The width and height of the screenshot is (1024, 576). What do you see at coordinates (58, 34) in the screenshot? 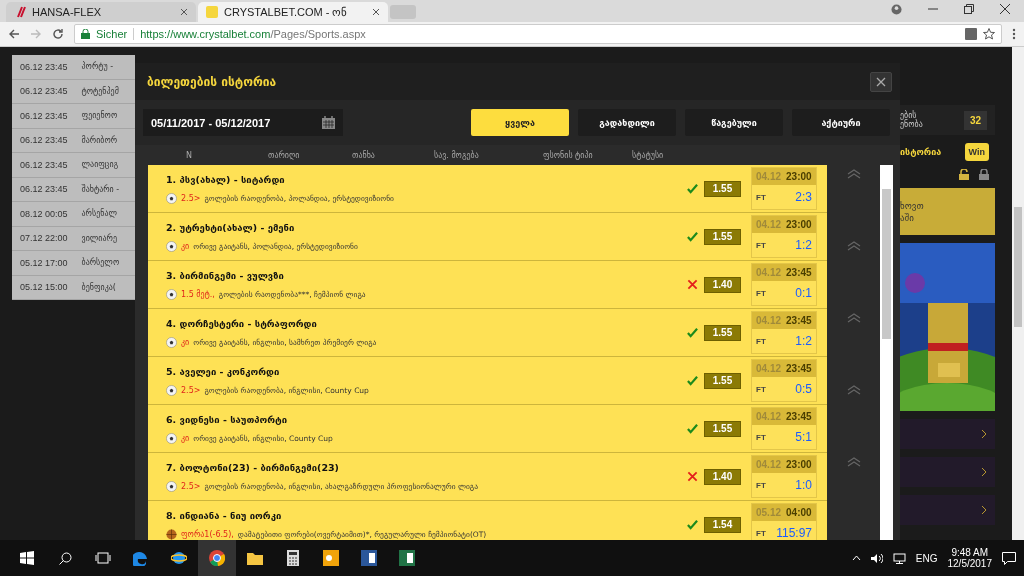
I see `reload-icon` at bounding box center [58, 34].